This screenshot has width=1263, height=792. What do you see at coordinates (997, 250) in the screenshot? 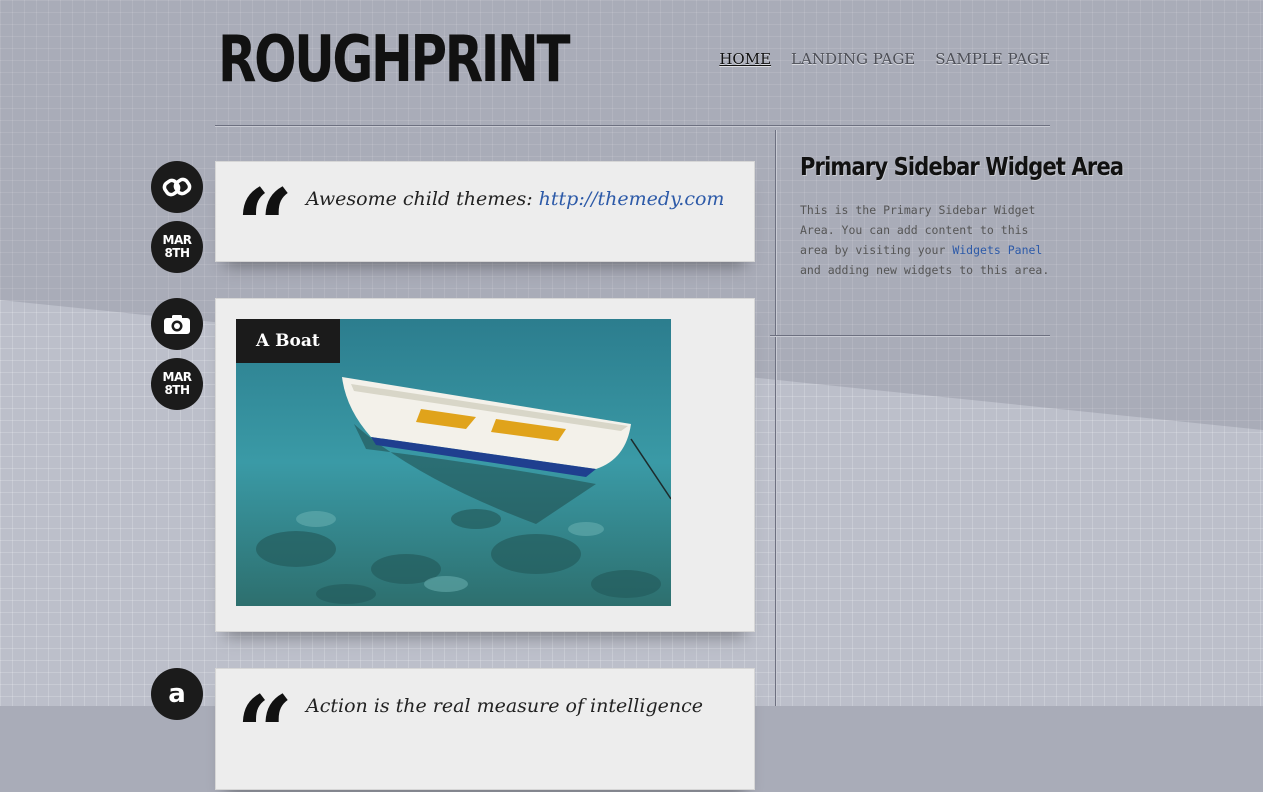
I see `widgets-panel-link: Widgets Panel` at bounding box center [997, 250].